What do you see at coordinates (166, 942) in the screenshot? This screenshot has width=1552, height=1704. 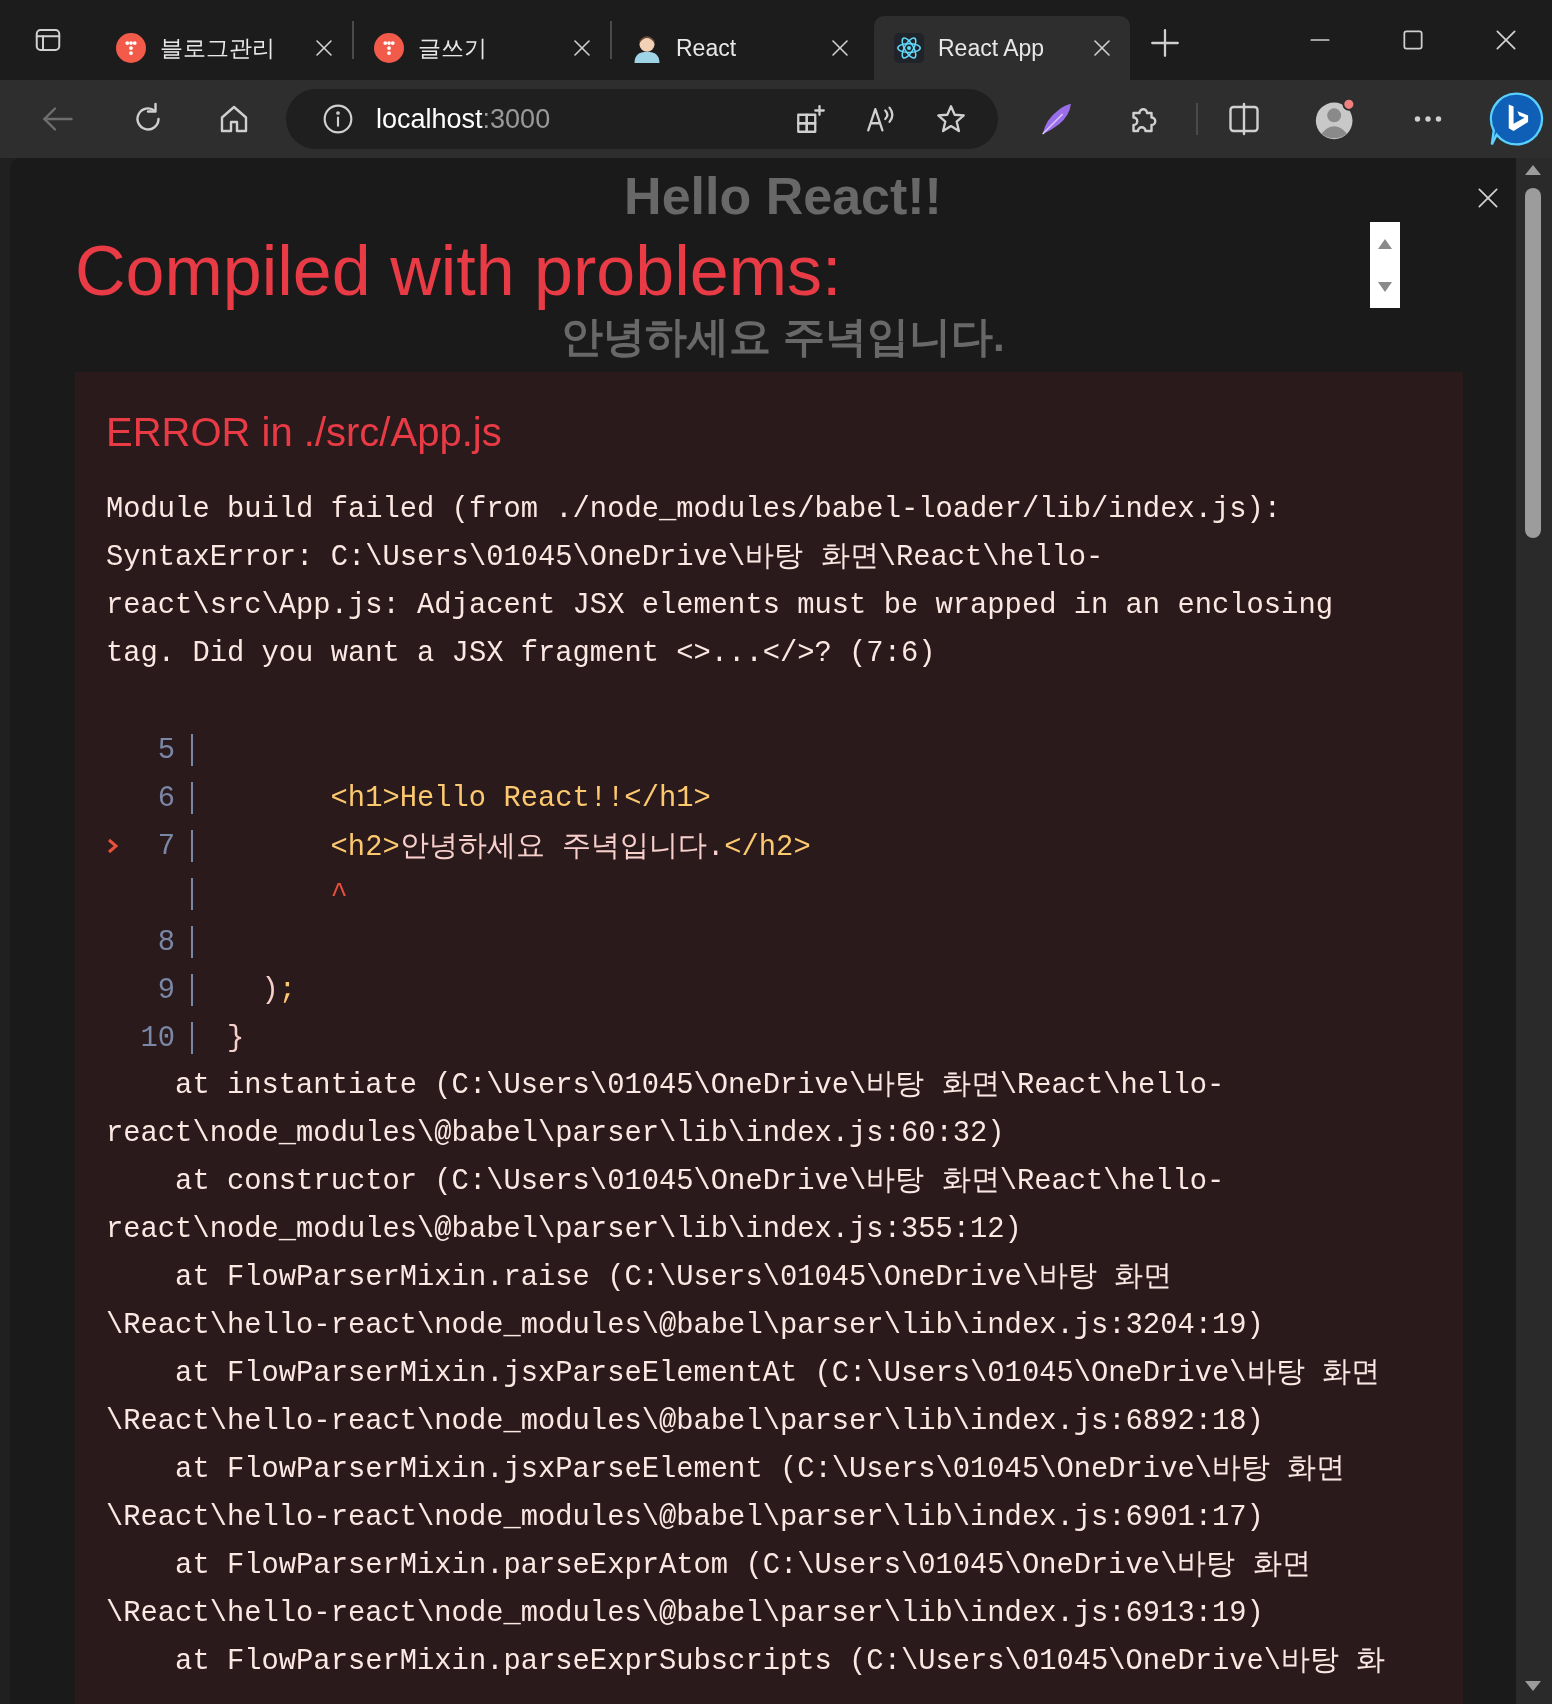 I see `line-number: 8` at bounding box center [166, 942].